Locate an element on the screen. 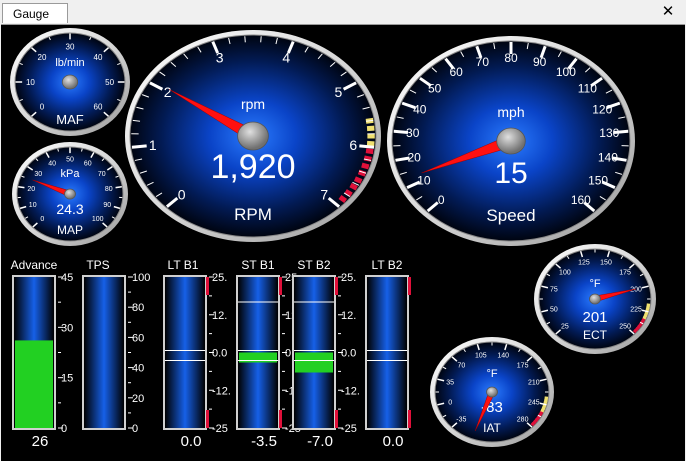  gauge-speed-tick-label: 60 is located at coordinates (456, 72).